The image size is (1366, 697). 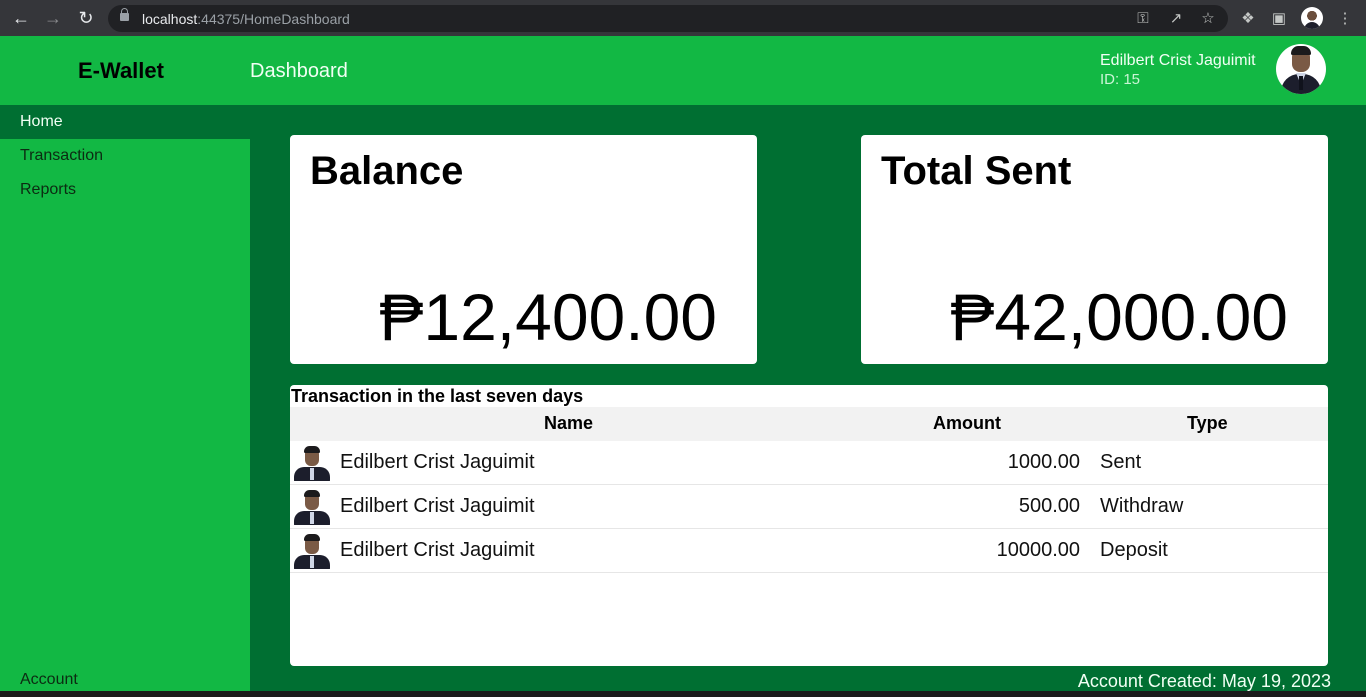 I want to click on cell-amount: 500.00, so click(x=1049, y=506).